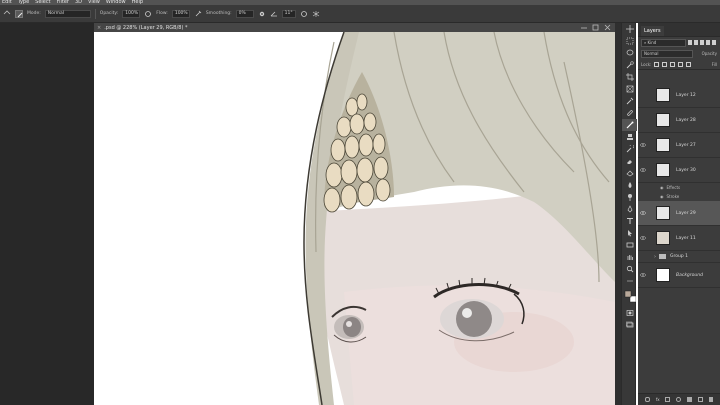  Describe the element at coordinates (131, 13) in the screenshot. I see `opacity-field: 100%` at that location.